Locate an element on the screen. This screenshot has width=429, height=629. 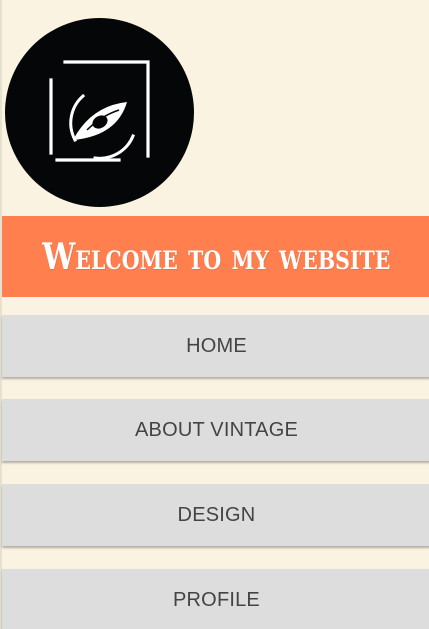
nav-item-label: PROFILE is located at coordinates (216, 599).